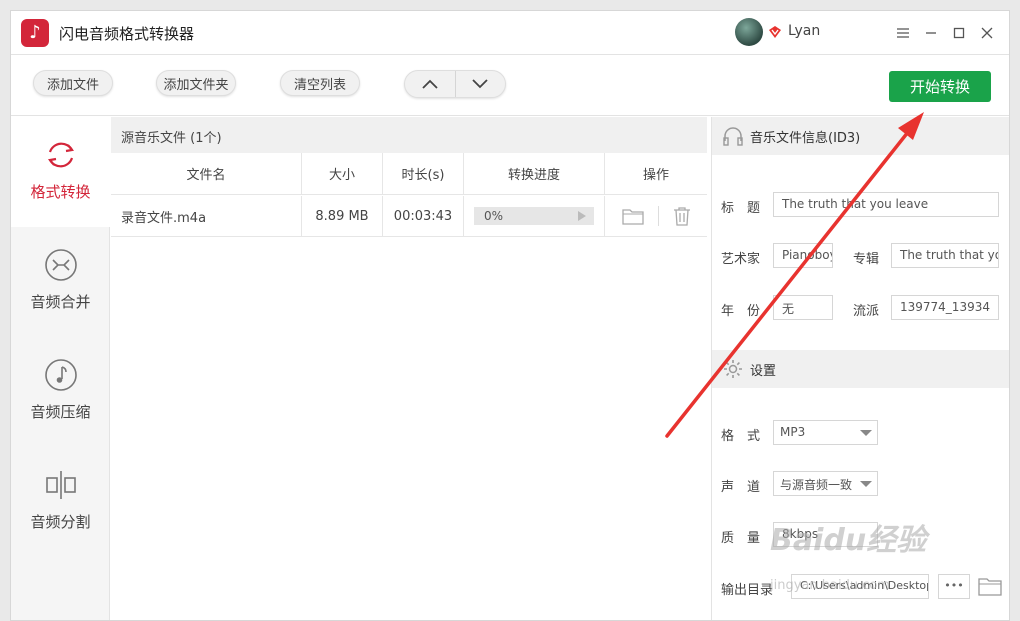 Image resolution: width=1020 pixels, height=621 pixels. I want to click on add-file-button: 添加文件, so click(73, 83).